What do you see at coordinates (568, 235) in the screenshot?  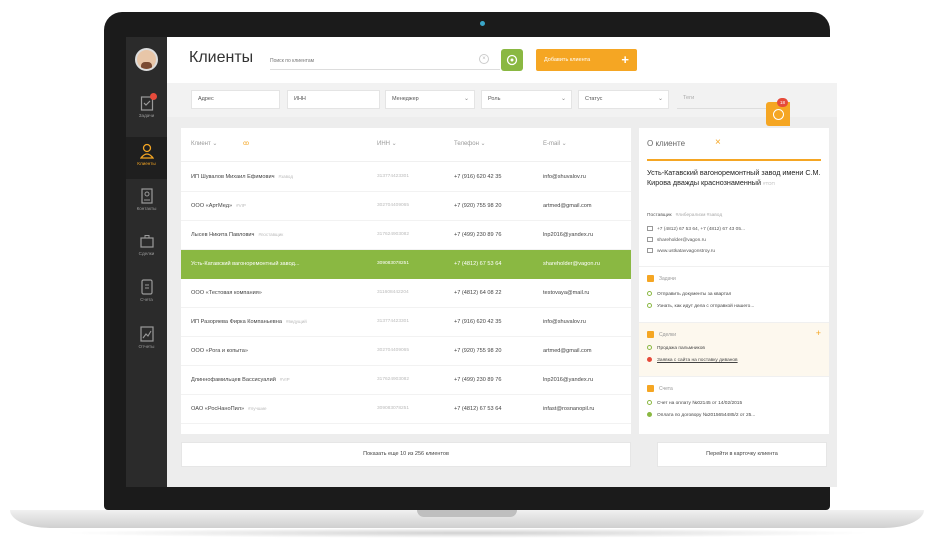 I see `client-email: lnp2016@yandex.ru` at bounding box center [568, 235].